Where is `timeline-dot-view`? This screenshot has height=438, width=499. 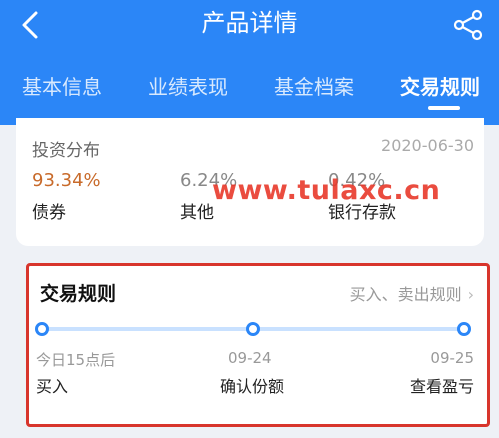 timeline-dot-view is located at coordinates (464, 329).